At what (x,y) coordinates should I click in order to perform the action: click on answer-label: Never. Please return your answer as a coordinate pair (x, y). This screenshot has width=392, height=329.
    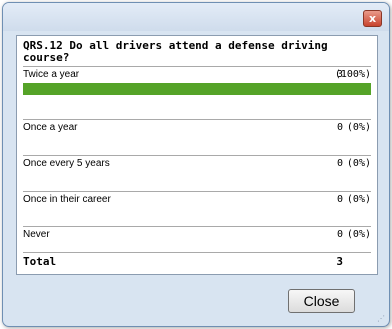
    Looking at the image, I should click on (36, 234).